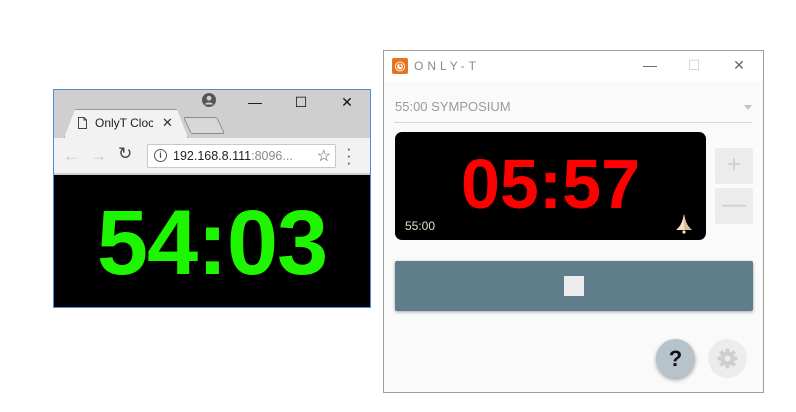  I want to click on increment-button: +, so click(734, 166).